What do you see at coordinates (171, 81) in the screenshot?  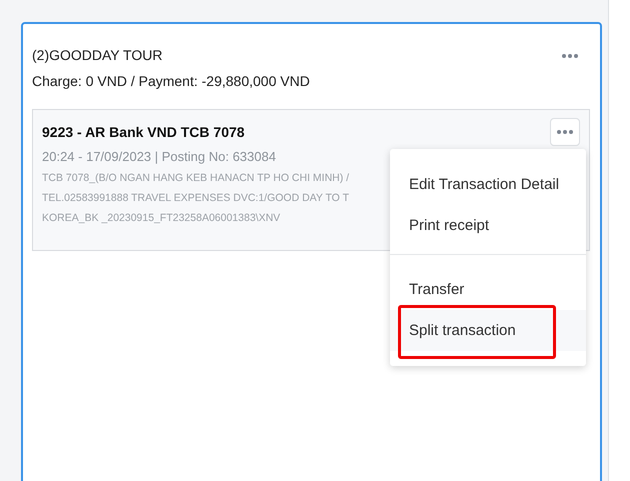 I see `group-summary: Charge: 0 VND / Payment: -29,880,000 VND` at bounding box center [171, 81].